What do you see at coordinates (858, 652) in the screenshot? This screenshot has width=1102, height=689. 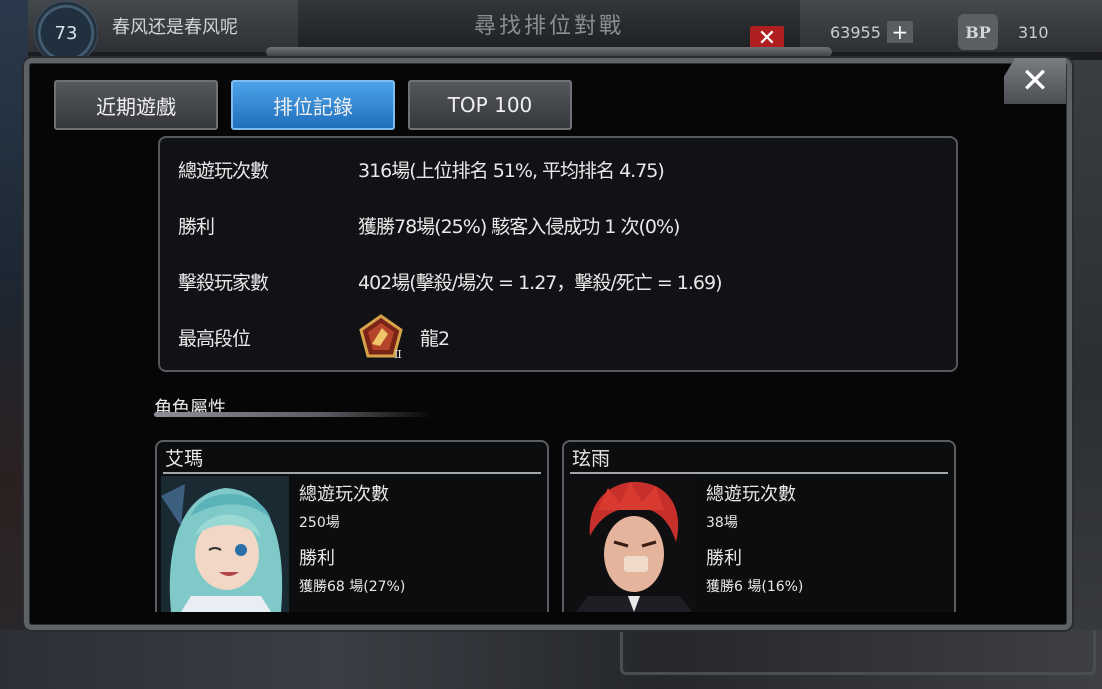 I see `background-panel-edge` at bounding box center [858, 652].